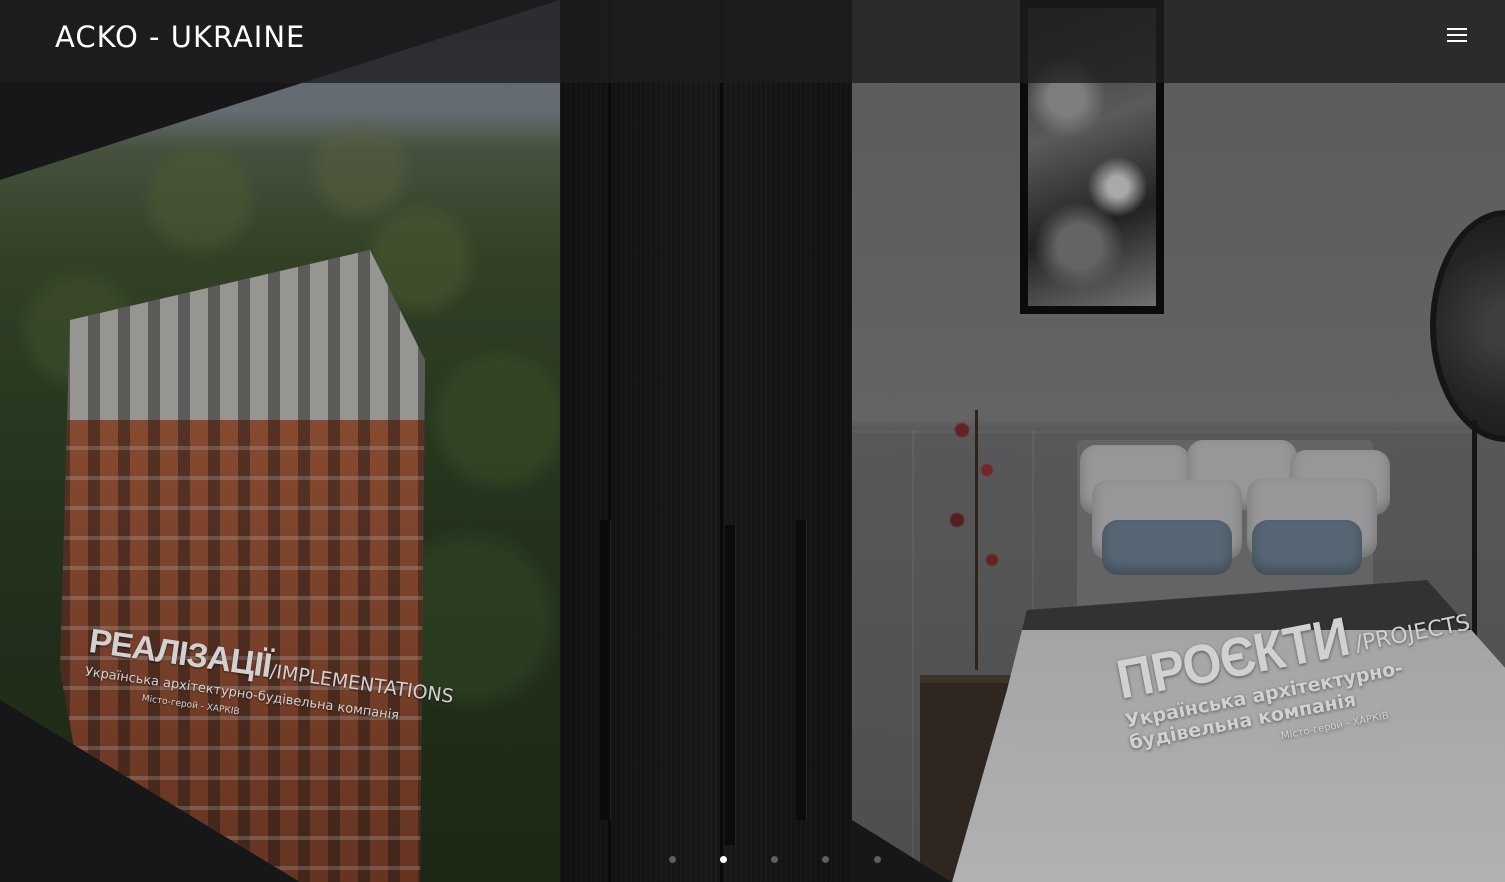 The image size is (1505, 882). What do you see at coordinates (752, 41) in the screenshot?
I see `site-header: ACKO - UKRAINE` at bounding box center [752, 41].